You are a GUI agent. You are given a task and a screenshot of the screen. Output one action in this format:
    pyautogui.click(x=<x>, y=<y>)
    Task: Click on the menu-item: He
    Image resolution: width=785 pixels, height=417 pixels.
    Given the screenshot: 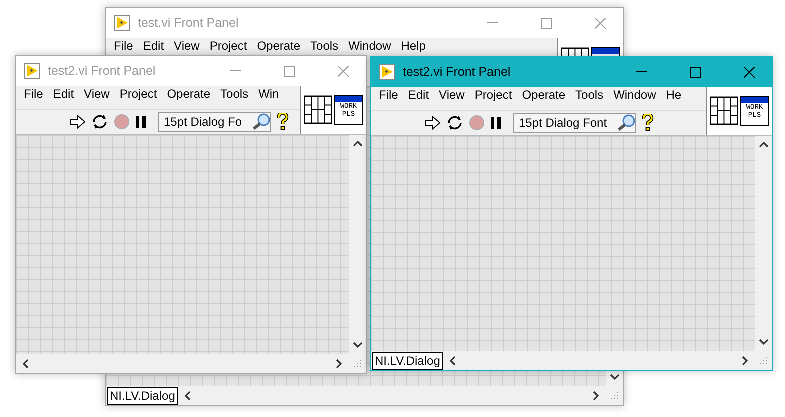 What is the action you would take?
    pyautogui.click(x=674, y=95)
    